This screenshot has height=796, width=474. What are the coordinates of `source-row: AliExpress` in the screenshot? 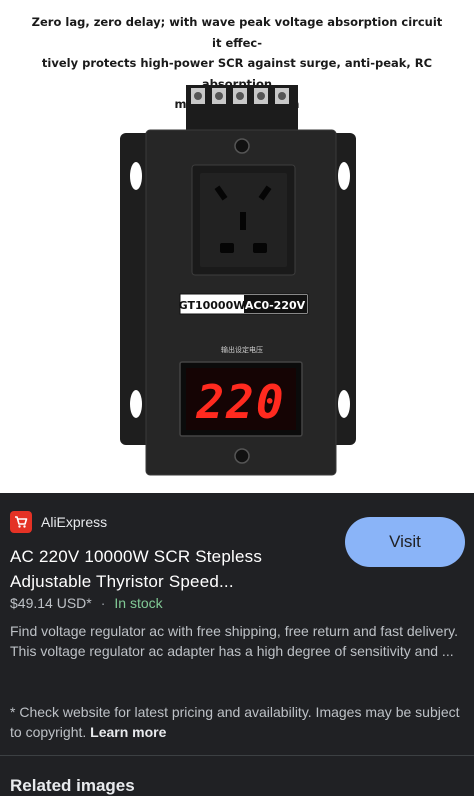 It's located at (58, 522).